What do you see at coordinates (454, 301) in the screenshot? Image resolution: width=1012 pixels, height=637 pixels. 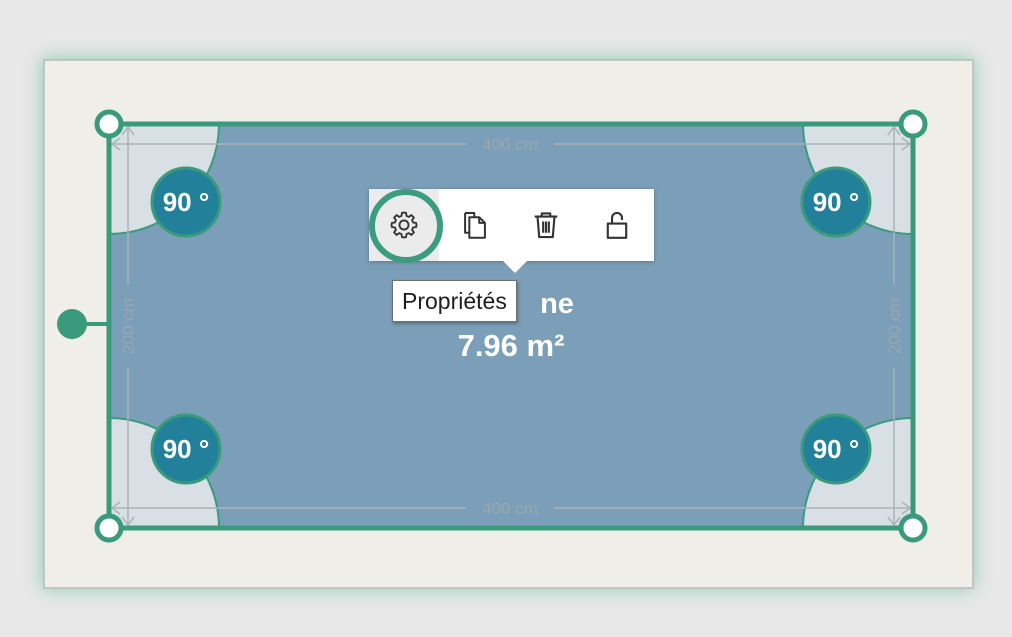 I see `properties-tooltip: Propriétés` at bounding box center [454, 301].